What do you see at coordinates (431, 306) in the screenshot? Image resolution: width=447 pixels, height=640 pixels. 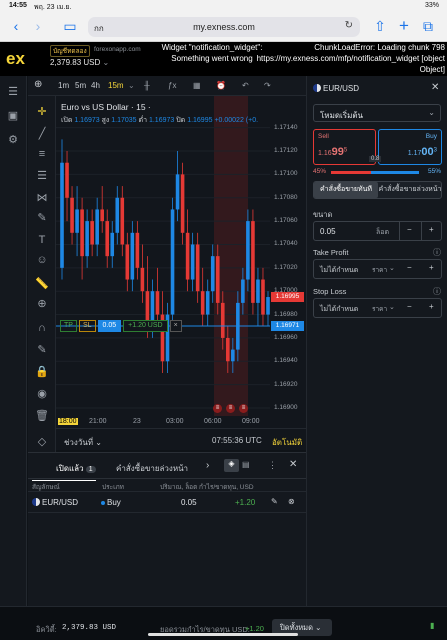 I see `increase-sl-button: +` at bounding box center [431, 306].